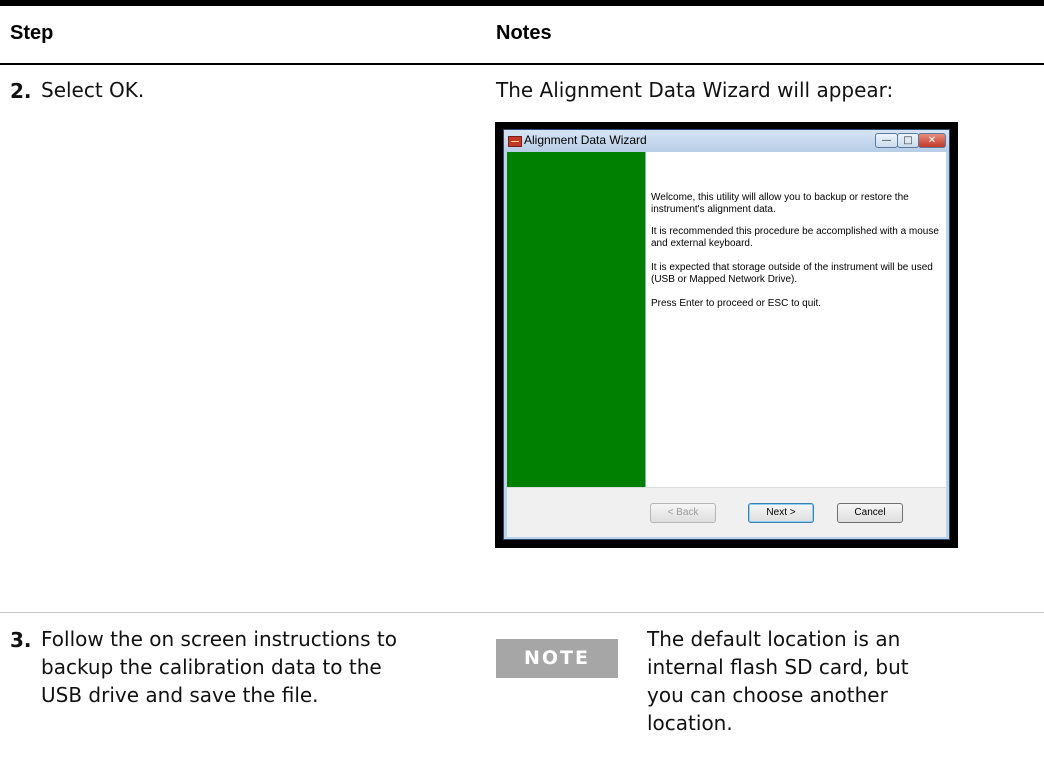  What do you see at coordinates (576, 319) in the screenshot?
I see `wizard-side-panel` at bounding box center [576, 319].